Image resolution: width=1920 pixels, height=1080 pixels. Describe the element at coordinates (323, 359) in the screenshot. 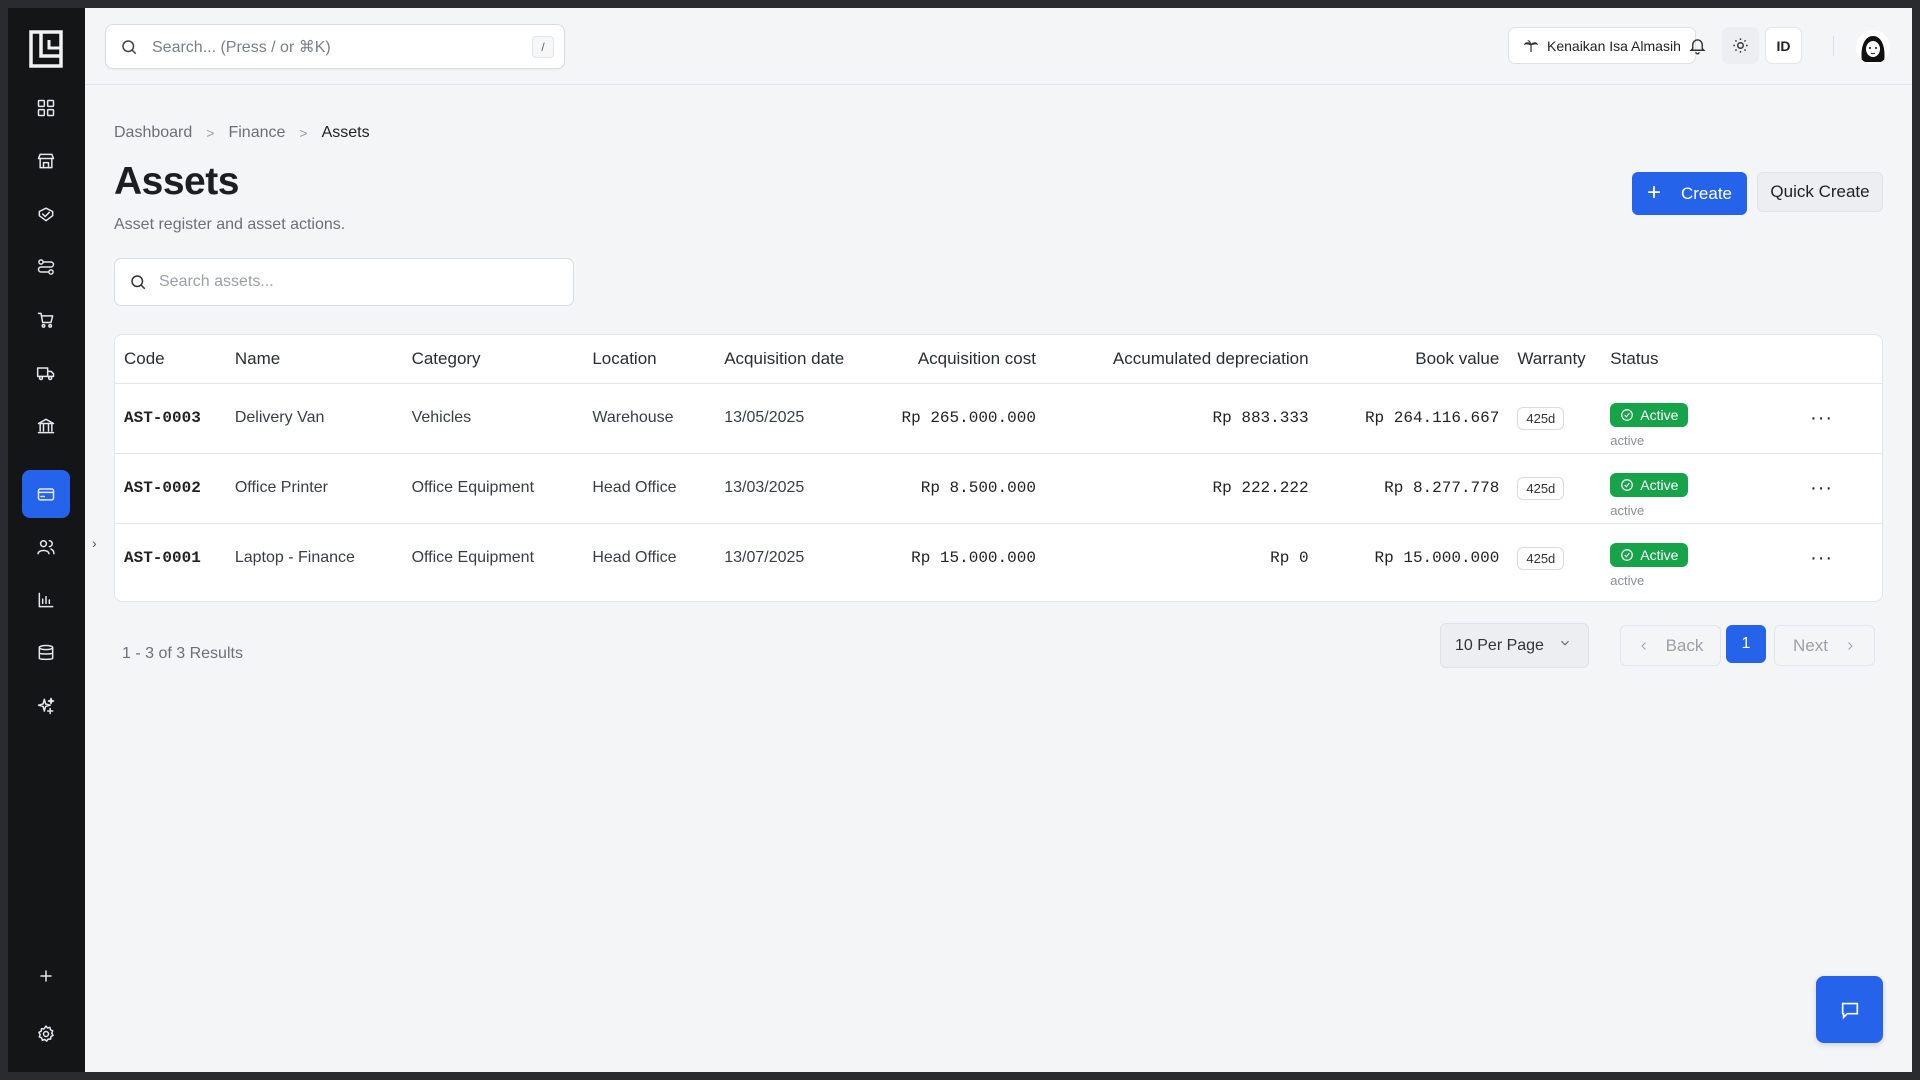

I see `col-header-name: Name` at that location.